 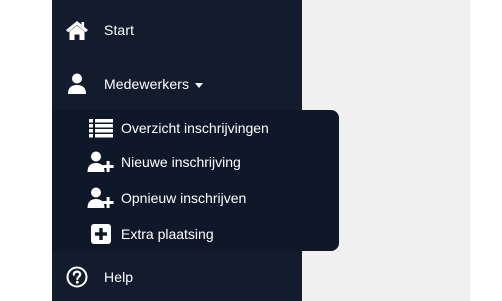 I want to click on list-icon, so click(x=101, y=128).